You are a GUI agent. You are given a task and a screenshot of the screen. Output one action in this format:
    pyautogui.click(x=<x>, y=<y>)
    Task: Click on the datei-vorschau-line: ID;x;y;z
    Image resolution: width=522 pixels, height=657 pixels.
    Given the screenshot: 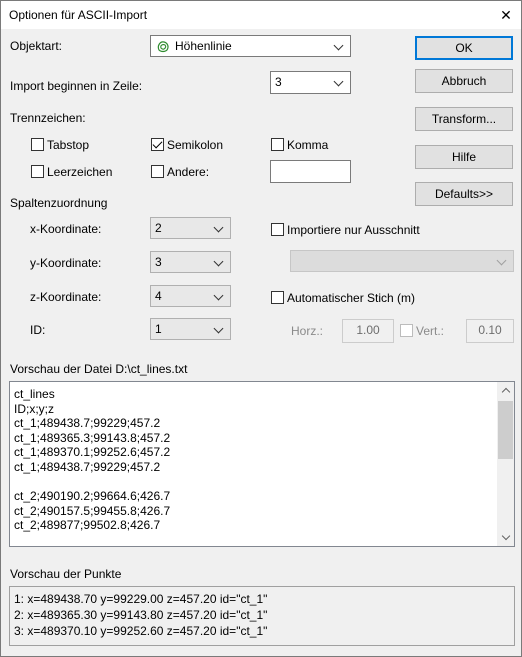 What is the action you would take?
    pyautogui.click(x=34, y=408)
    